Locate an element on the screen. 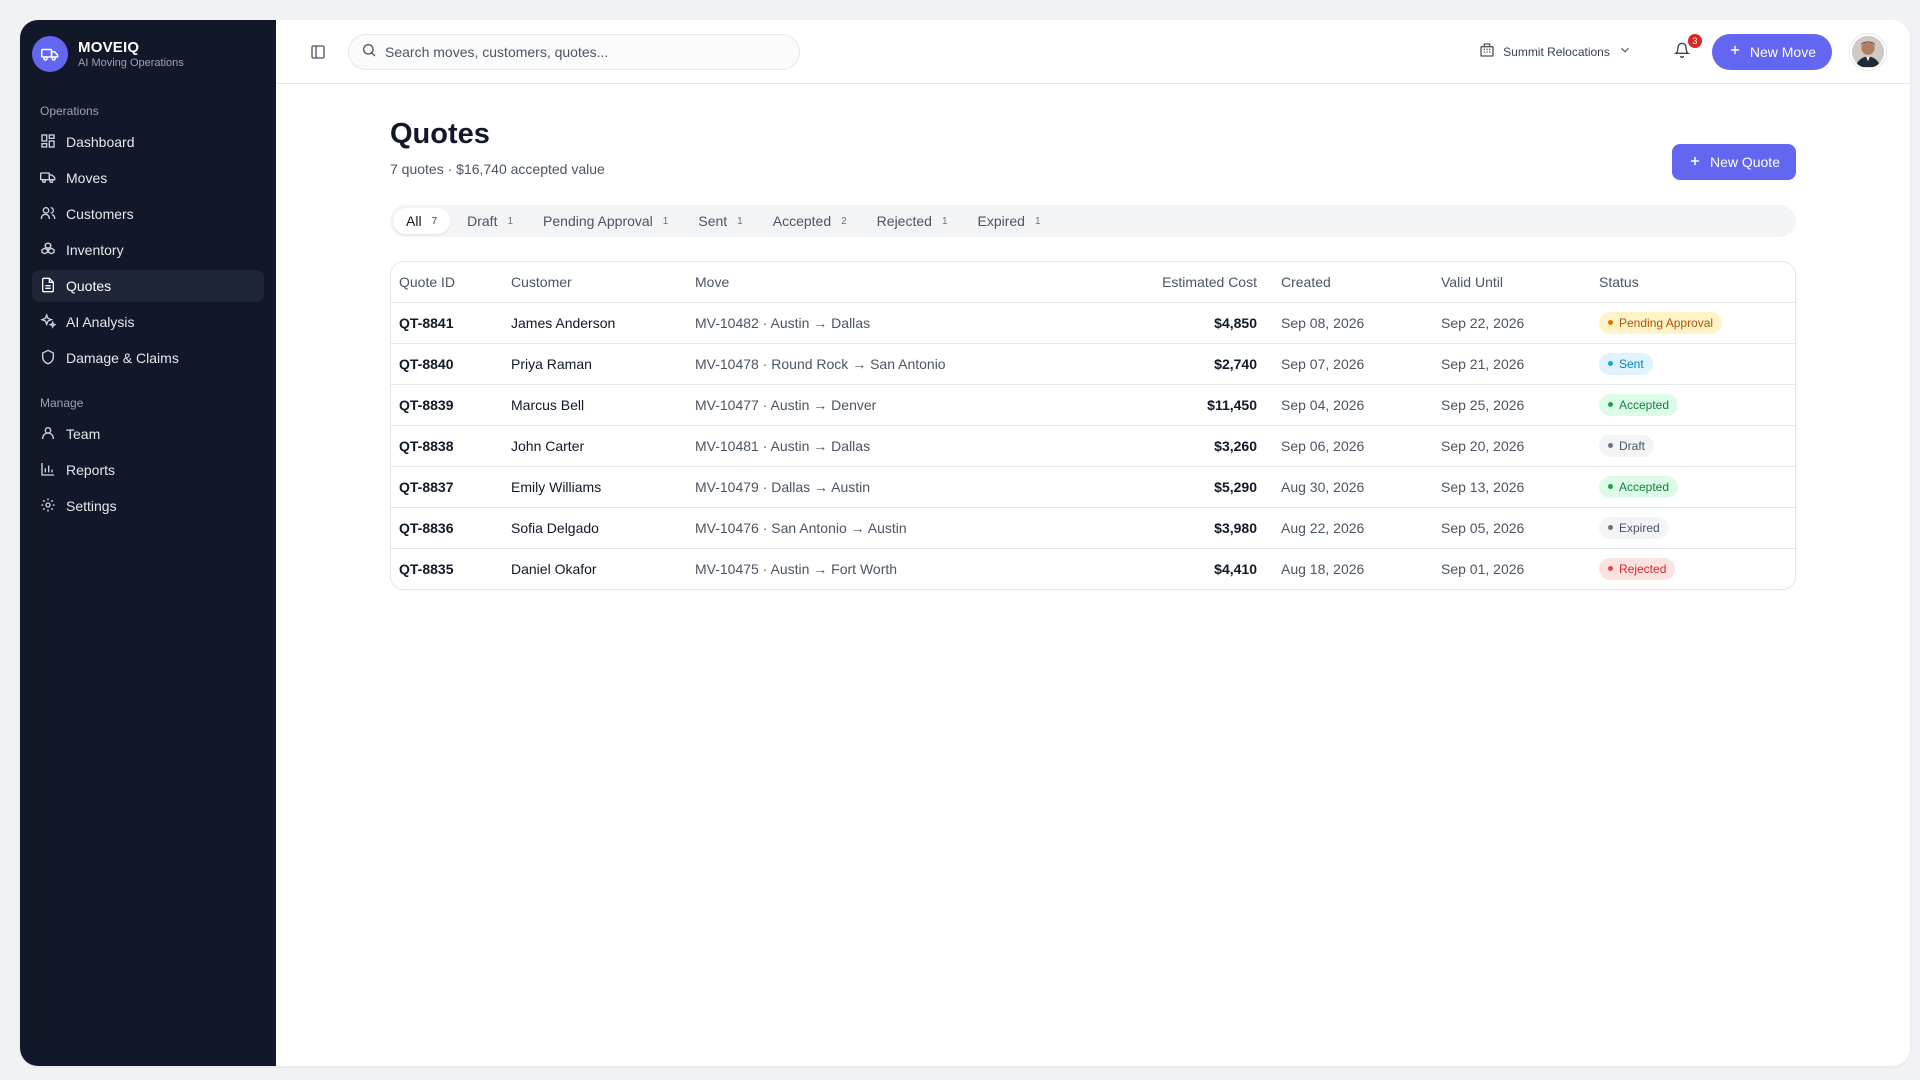 Image resolution: width=1920 pixels, height=1080 pixels. sidebar-item-customers: Customers is located at coordinates (148, 214).